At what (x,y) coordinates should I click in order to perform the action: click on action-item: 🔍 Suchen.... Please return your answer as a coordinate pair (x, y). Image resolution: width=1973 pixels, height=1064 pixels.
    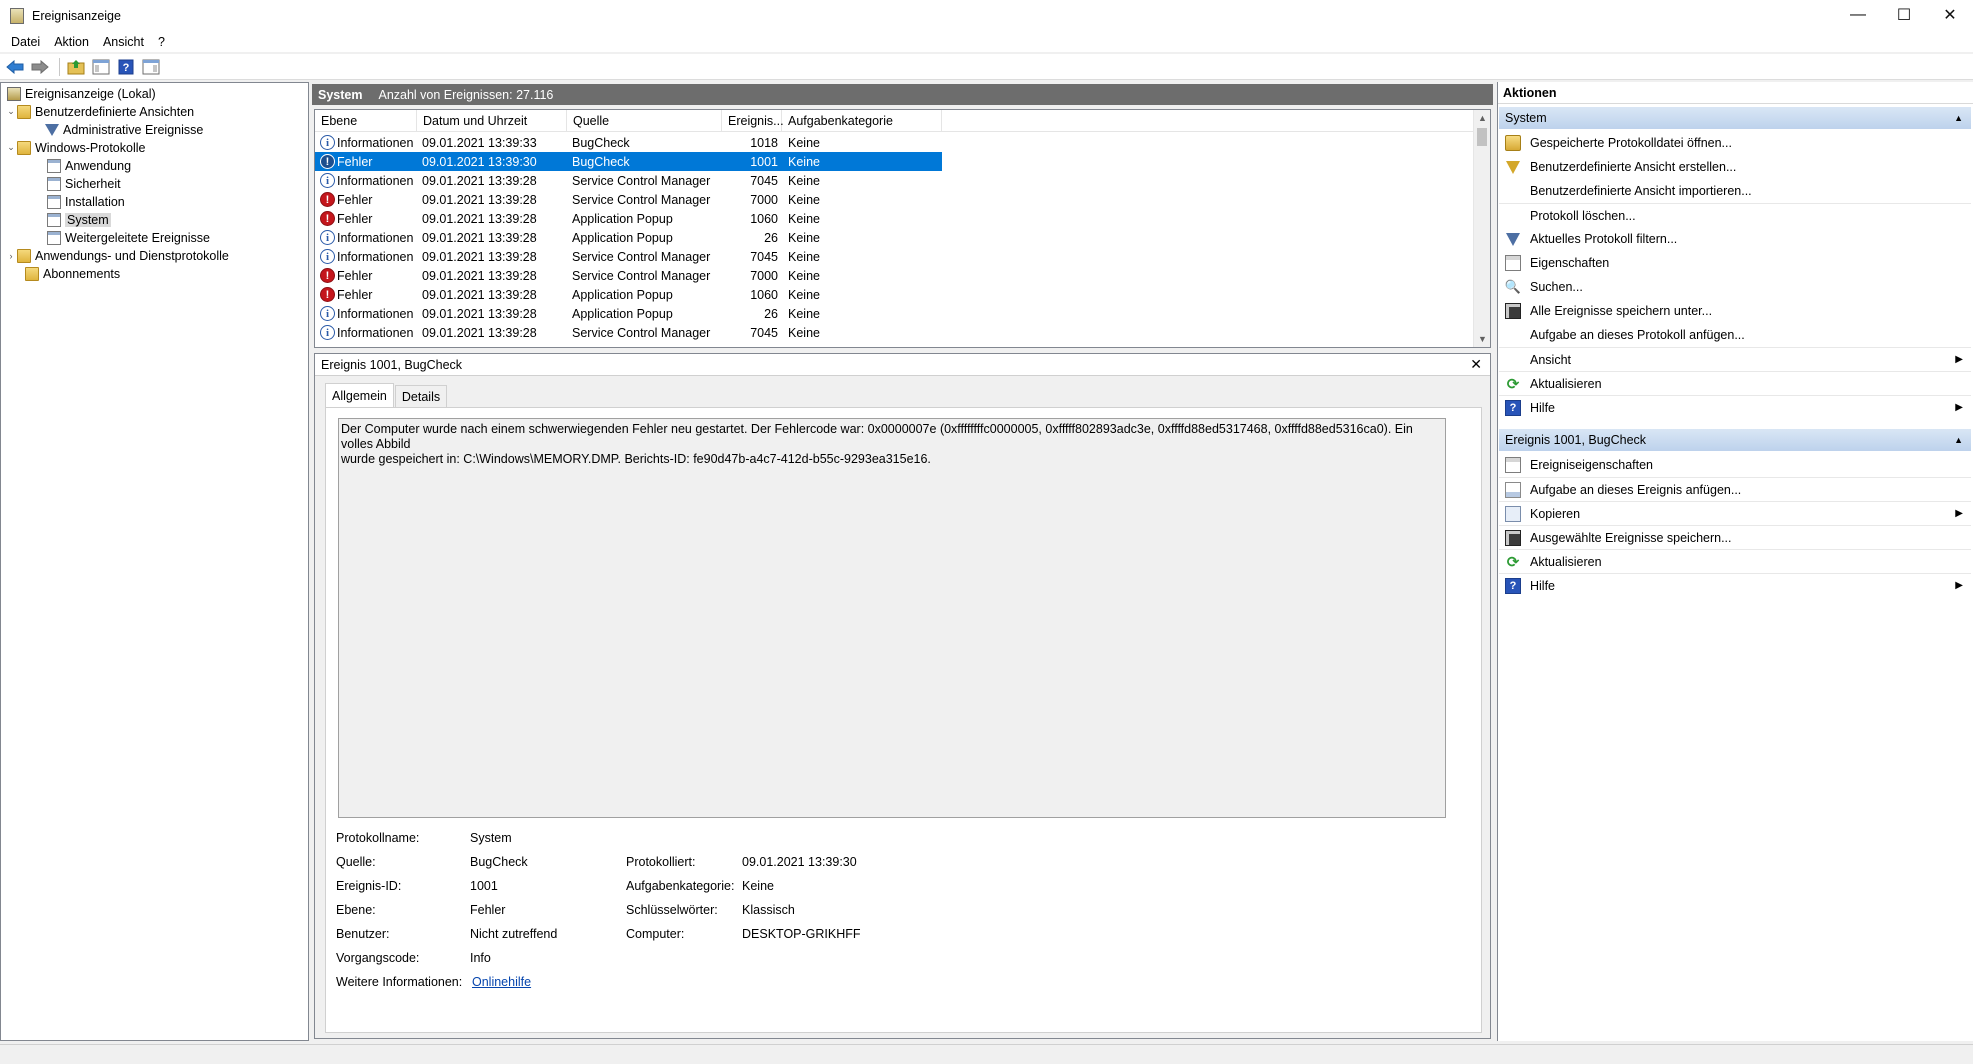
    Looking at the image, I should click on (1735, 287).